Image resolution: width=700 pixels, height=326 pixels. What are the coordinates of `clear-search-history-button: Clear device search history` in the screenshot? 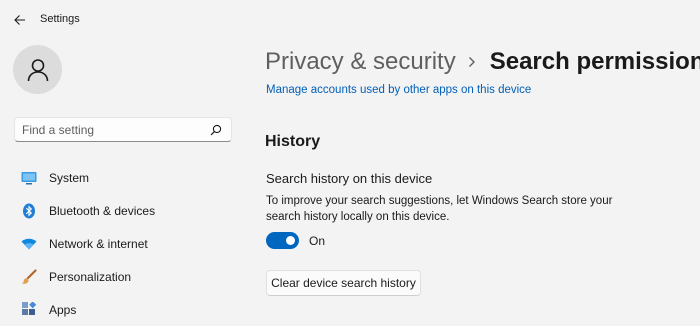 It's located at (343, 283).